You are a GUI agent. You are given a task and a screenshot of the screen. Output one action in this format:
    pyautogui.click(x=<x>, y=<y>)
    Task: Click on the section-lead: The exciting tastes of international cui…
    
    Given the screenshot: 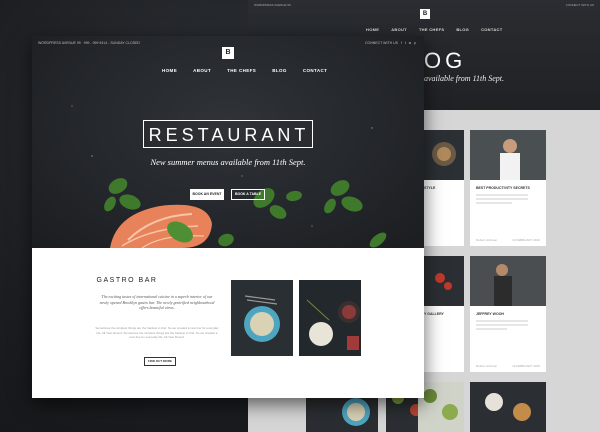 What is the action you would take?
    pyautogui.click(x=157, y=302)
    